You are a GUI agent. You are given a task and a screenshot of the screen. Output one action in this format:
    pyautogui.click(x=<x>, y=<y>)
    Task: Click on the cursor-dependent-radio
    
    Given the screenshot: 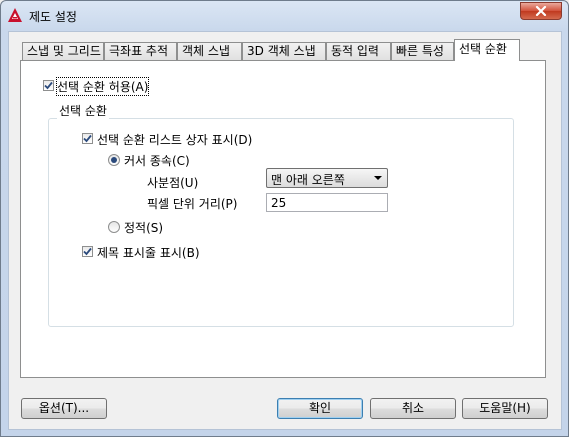 What is the action you would take?
    pyautogui.click(x=114, y=160)
    